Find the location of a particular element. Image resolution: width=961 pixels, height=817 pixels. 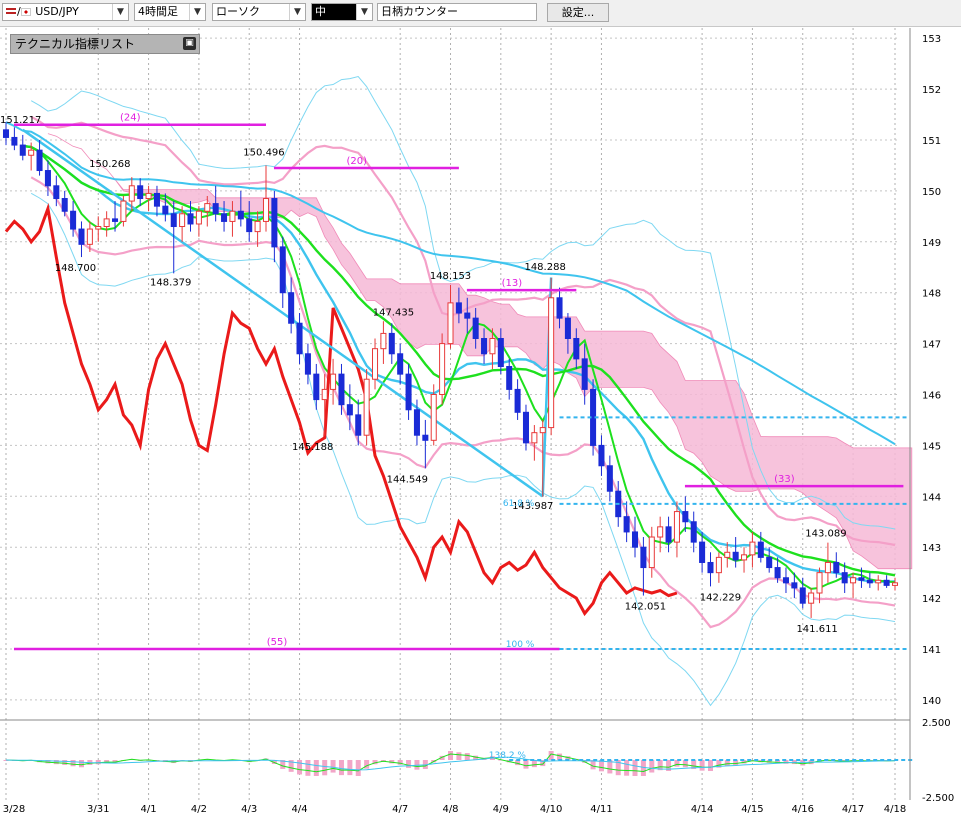

time-tick-label: 4/10 is located at coordinates (551, 809).